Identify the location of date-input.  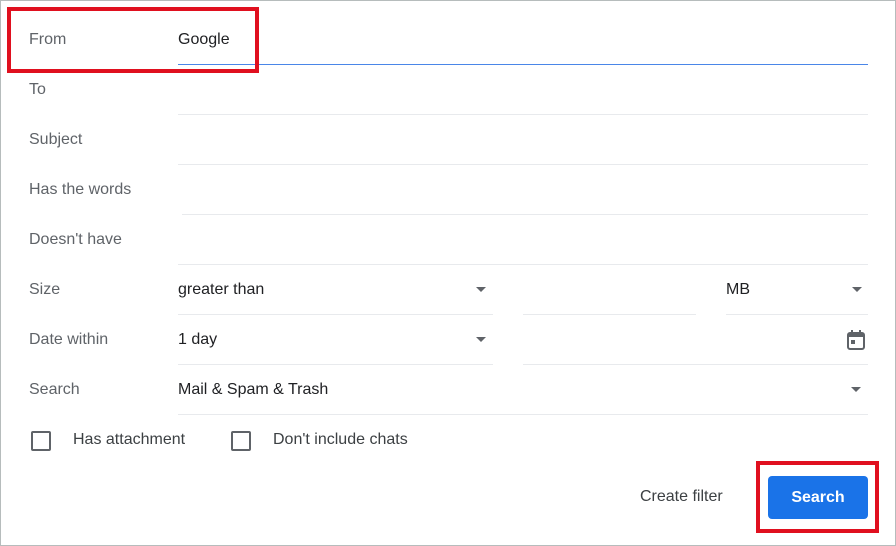
(695, 340).